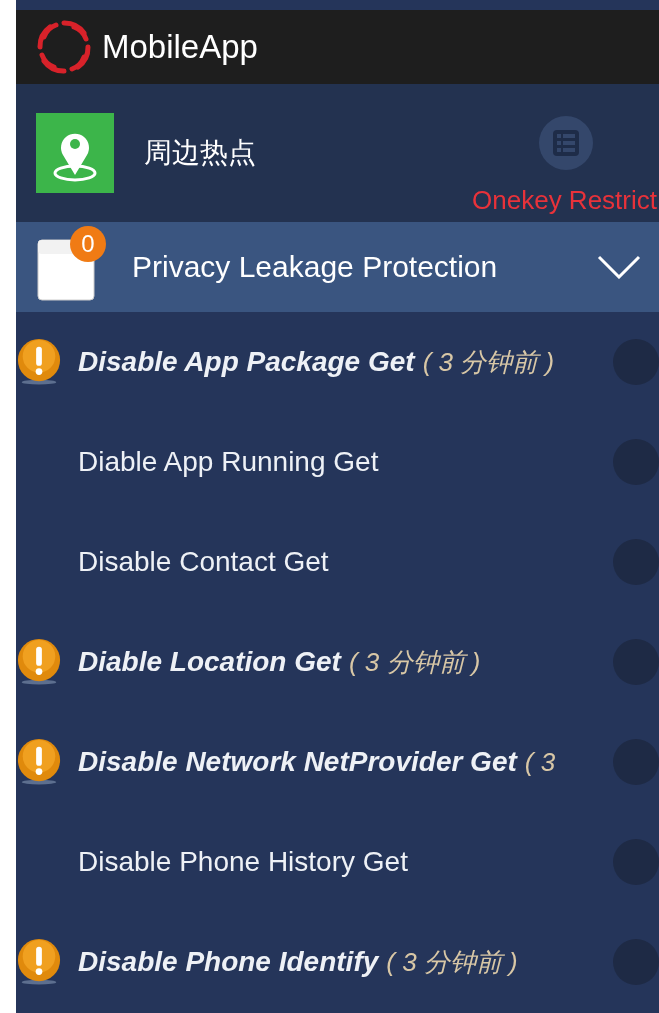  Describe the element at coordinates (243, 862) in the screenshot. I see `permission-name: Disable Phone History Get` at that location.